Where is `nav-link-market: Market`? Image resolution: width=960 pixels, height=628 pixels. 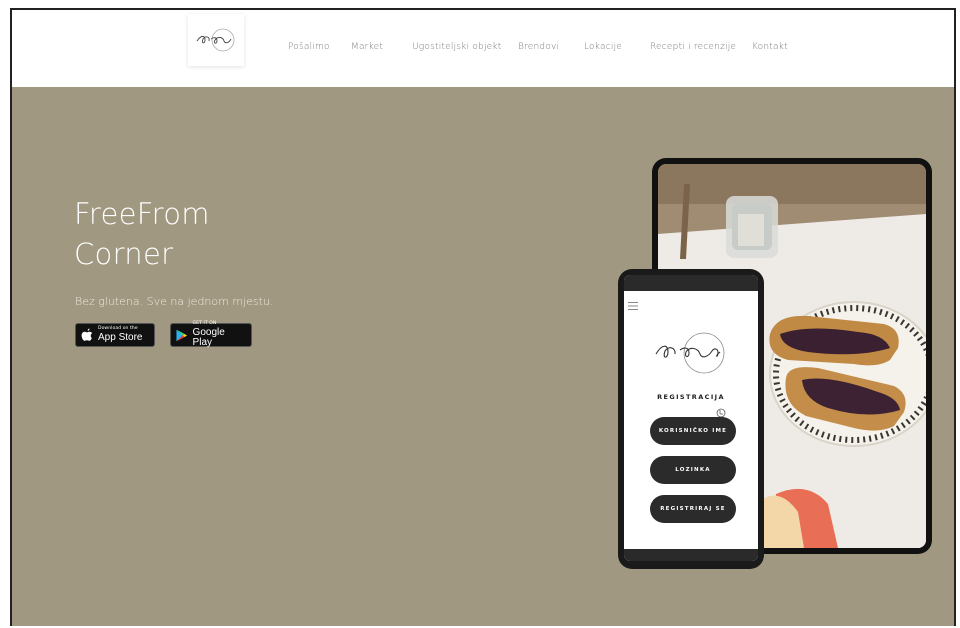
nav-link-market: Market is located at coordinates (367, 47).